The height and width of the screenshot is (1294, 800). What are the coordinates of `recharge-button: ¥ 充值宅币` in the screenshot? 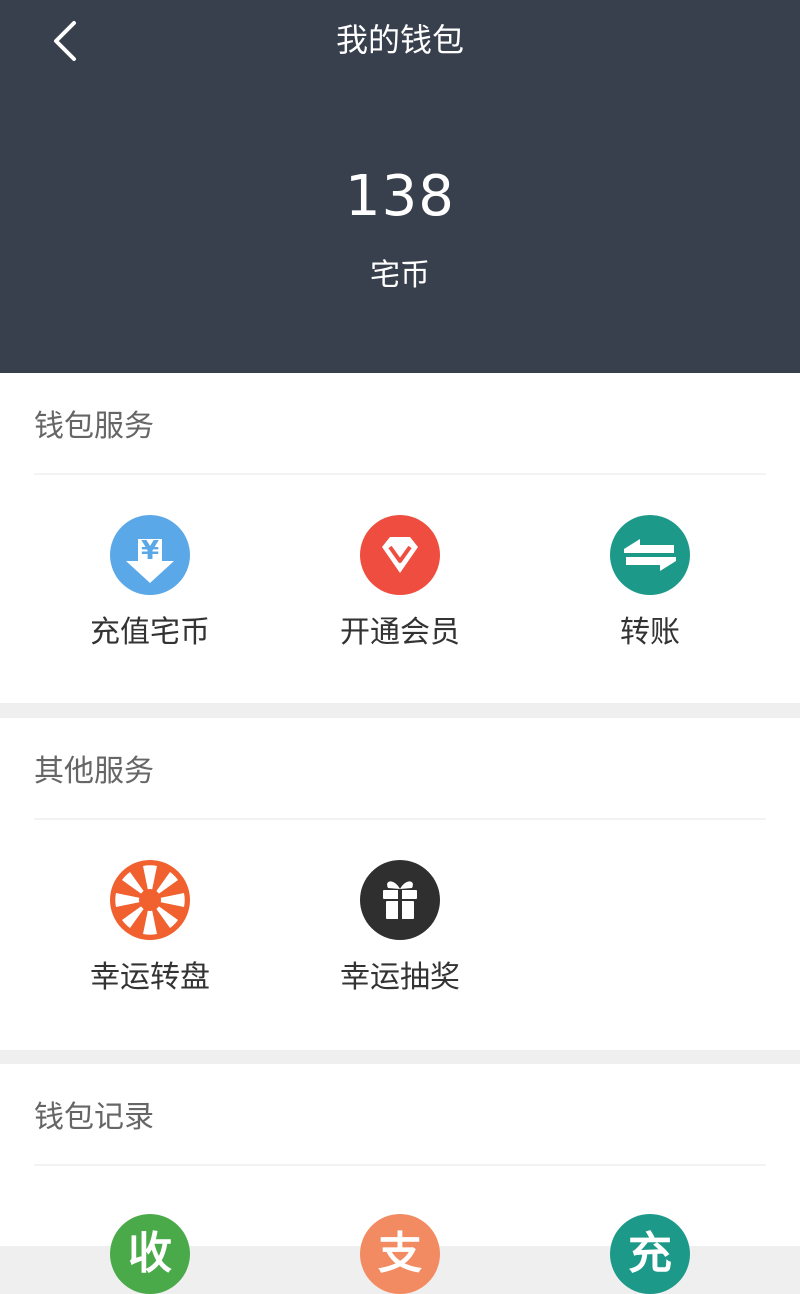 It's located at (150, 584).